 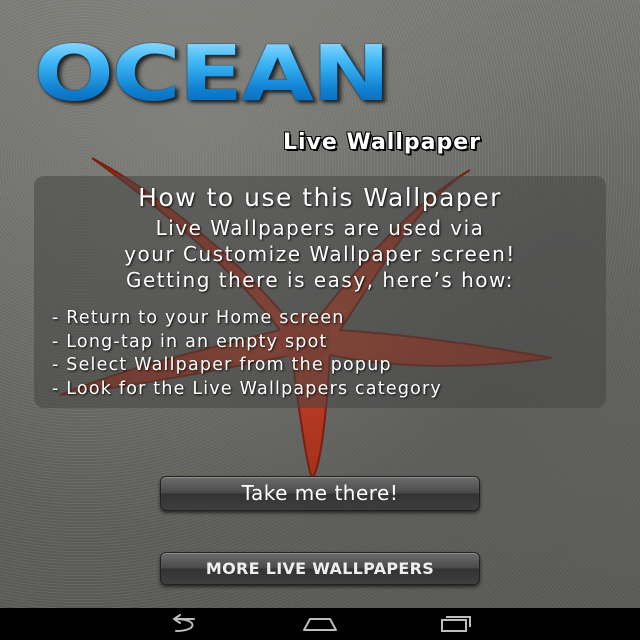 What do you see at coordinates (320, 568) in the screenshot?
I see `more-live-wallpapers-button: MORE LIVE WALLPAPERS` at bounding box center [320, 568].